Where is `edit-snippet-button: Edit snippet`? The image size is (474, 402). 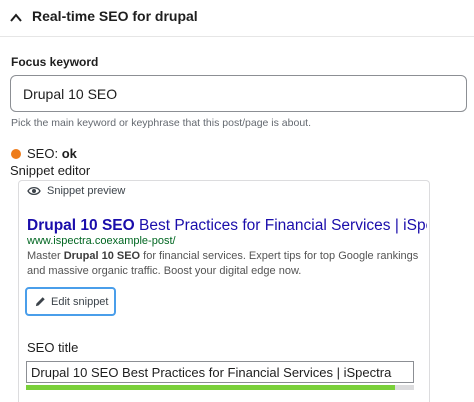
edit-snippet-button: Edit snippet is located at coordinates (70, 301).